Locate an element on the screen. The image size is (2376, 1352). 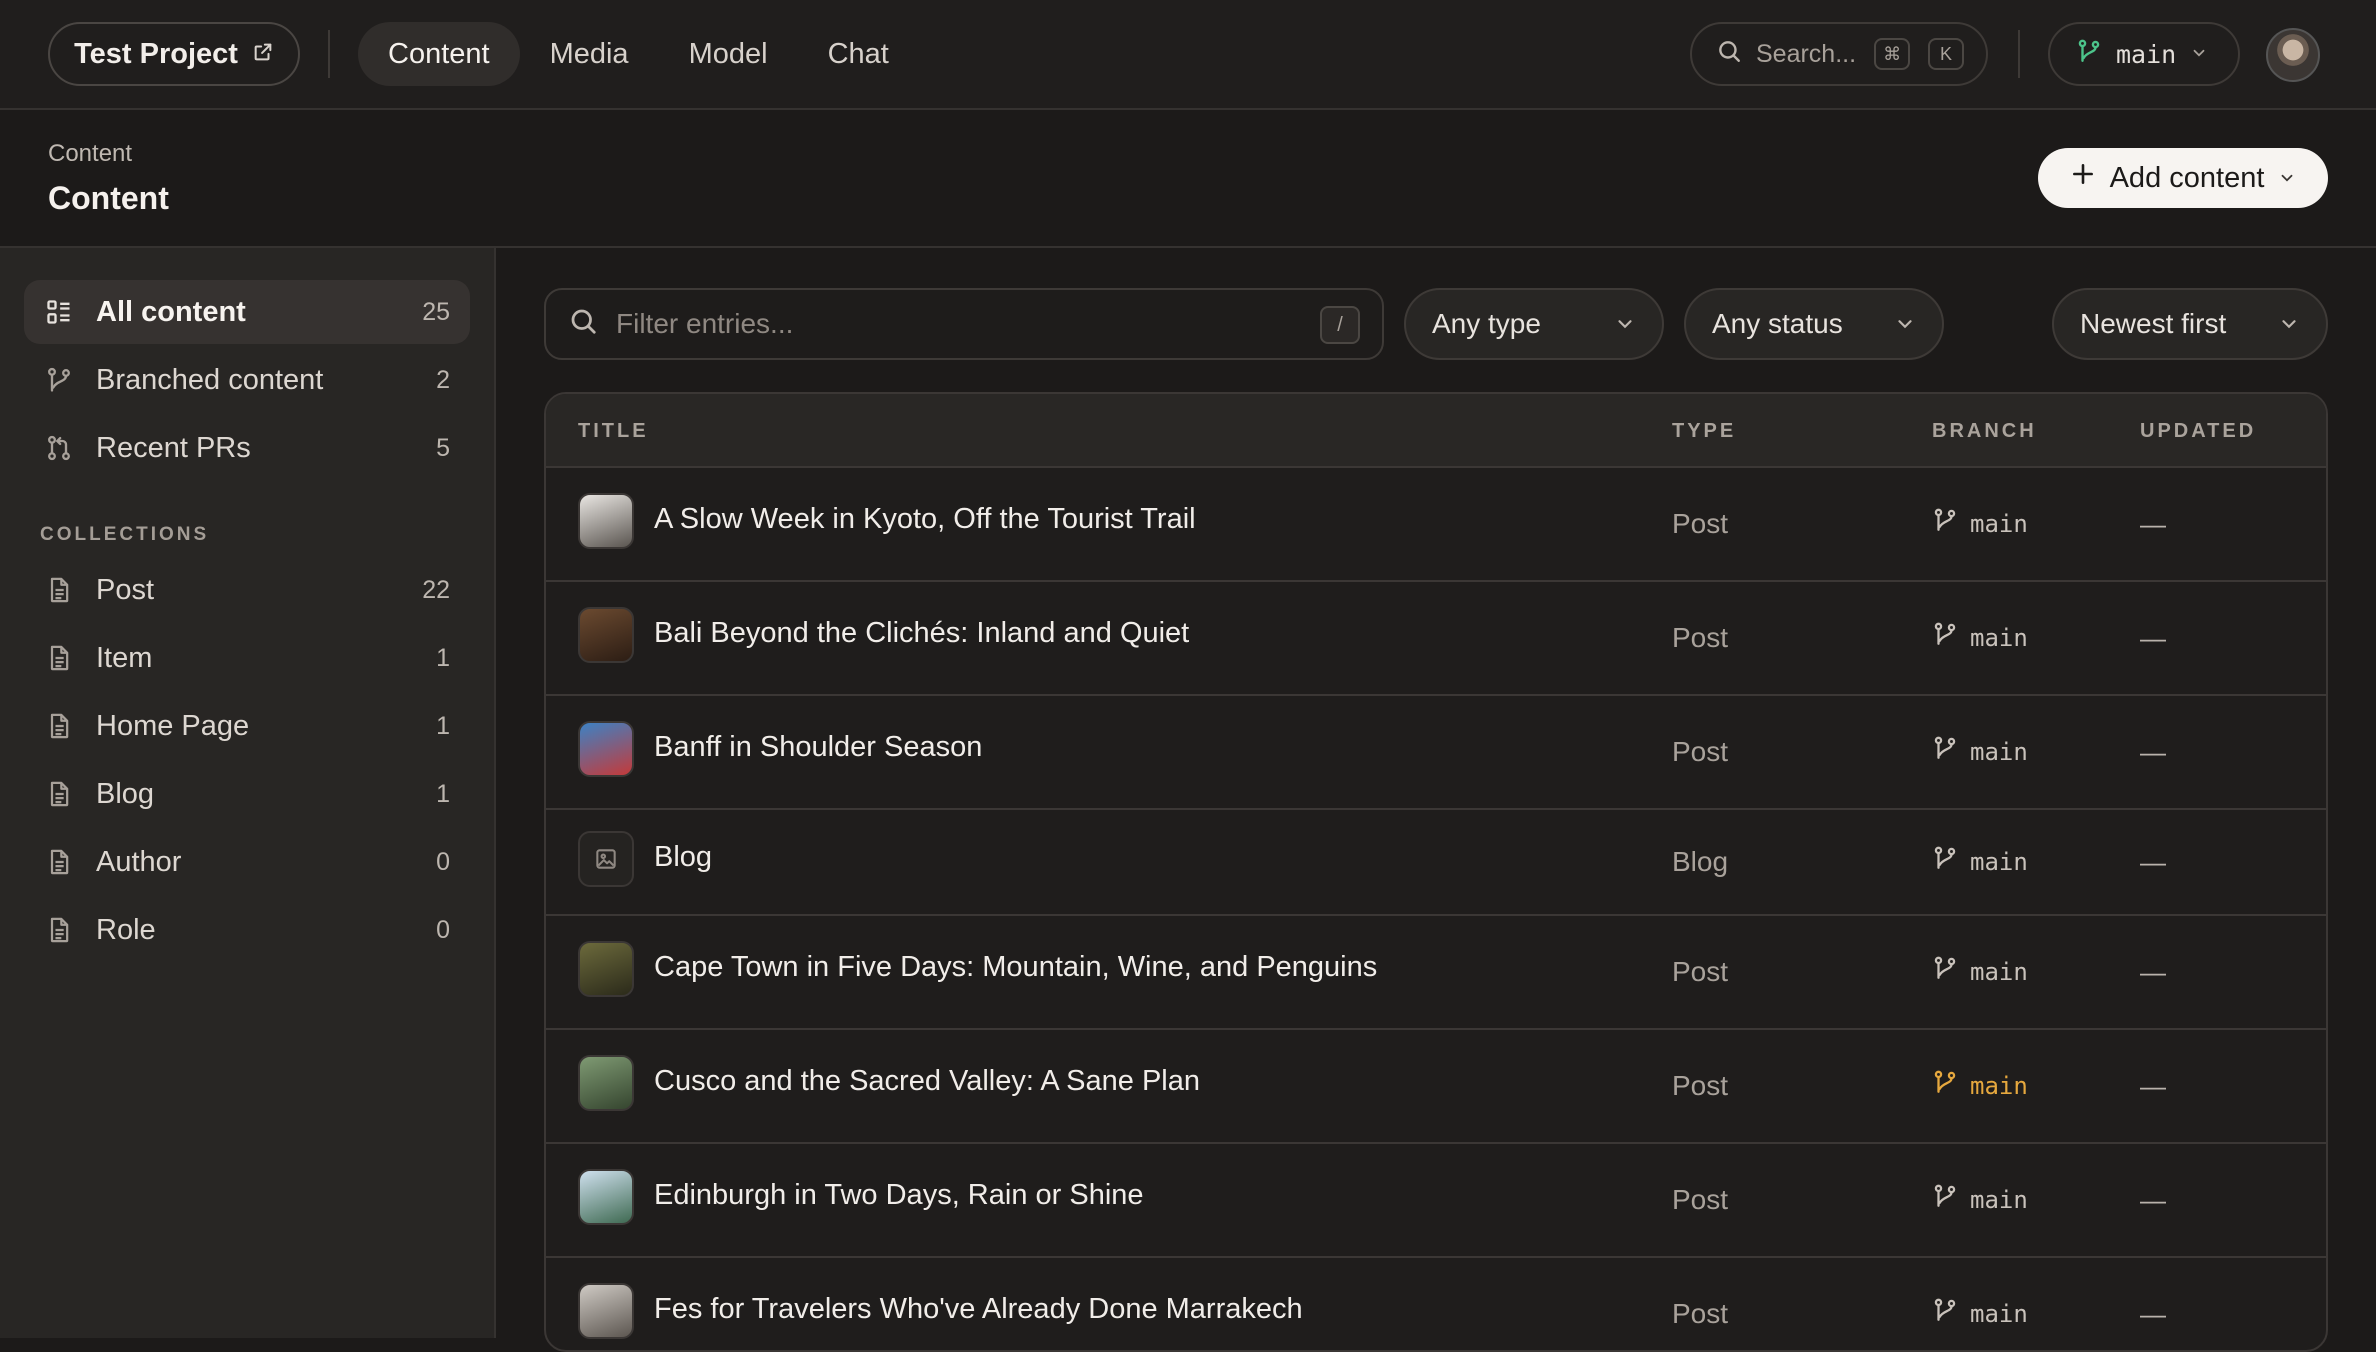
page-header: Content Content Add content is located at coordinates (1188, 179).